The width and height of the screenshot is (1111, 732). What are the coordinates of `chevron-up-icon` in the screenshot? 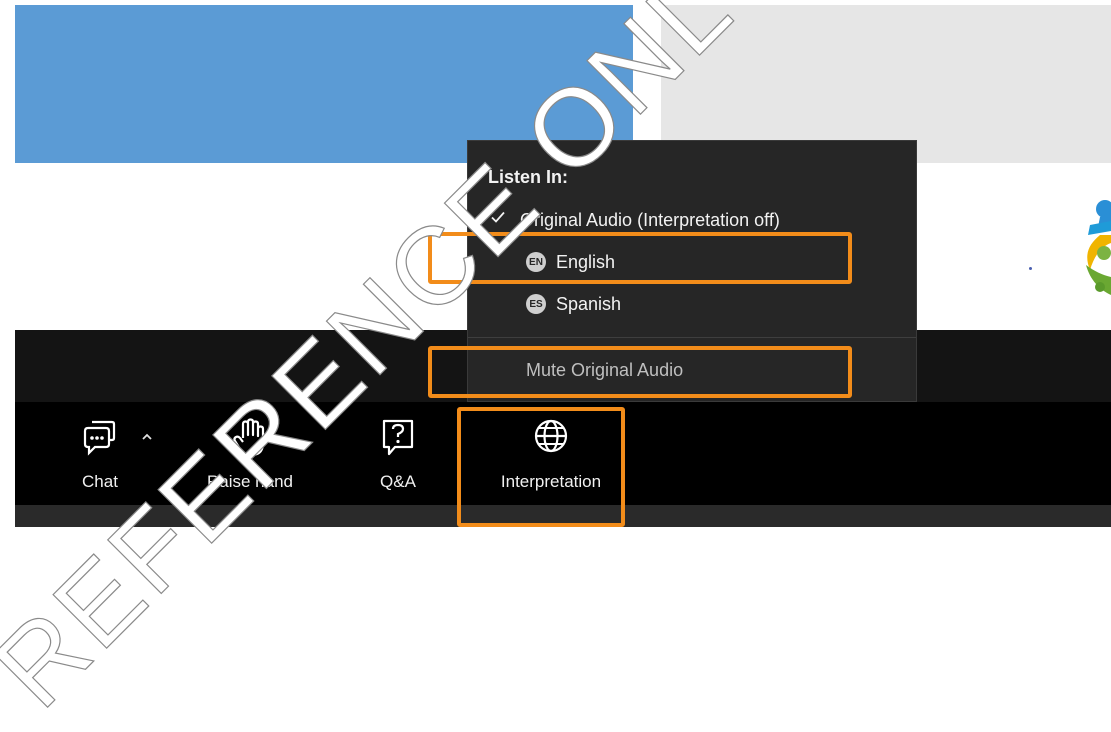 It's located at (147, 437).